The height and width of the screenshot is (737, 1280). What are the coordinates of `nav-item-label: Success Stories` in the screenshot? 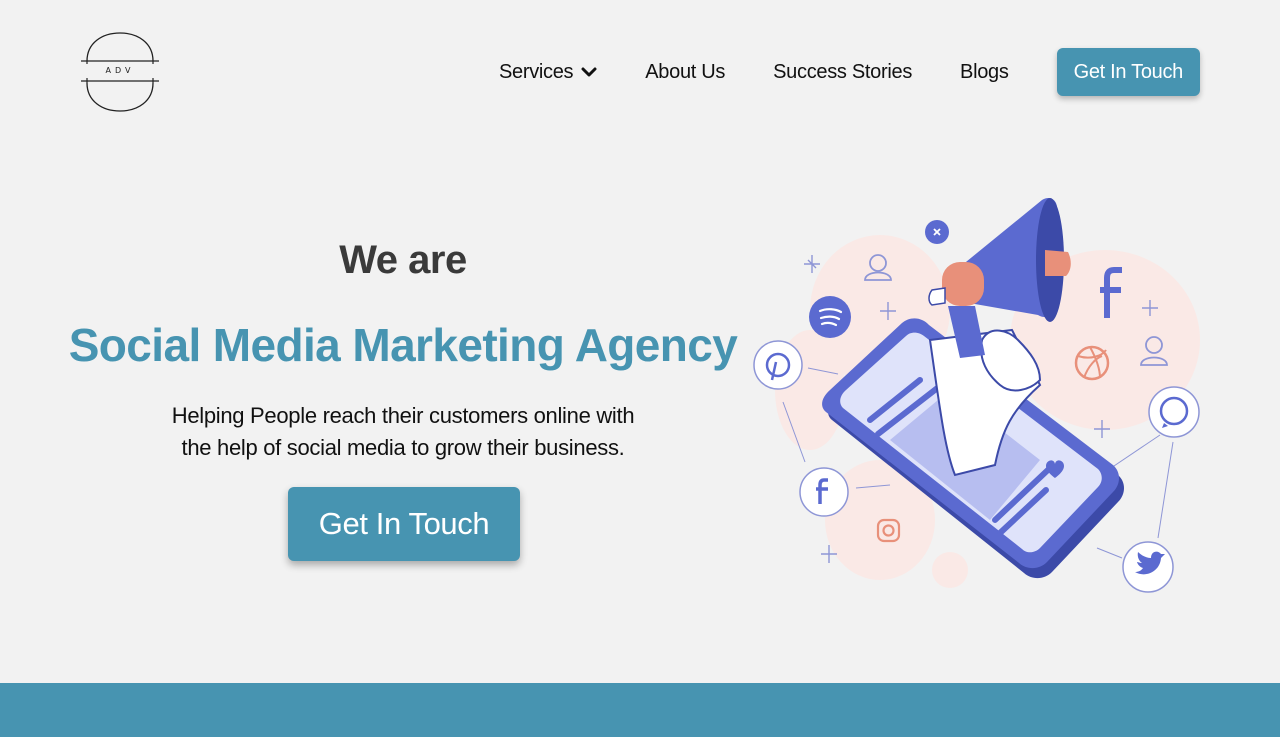 It's located at (843, 71).